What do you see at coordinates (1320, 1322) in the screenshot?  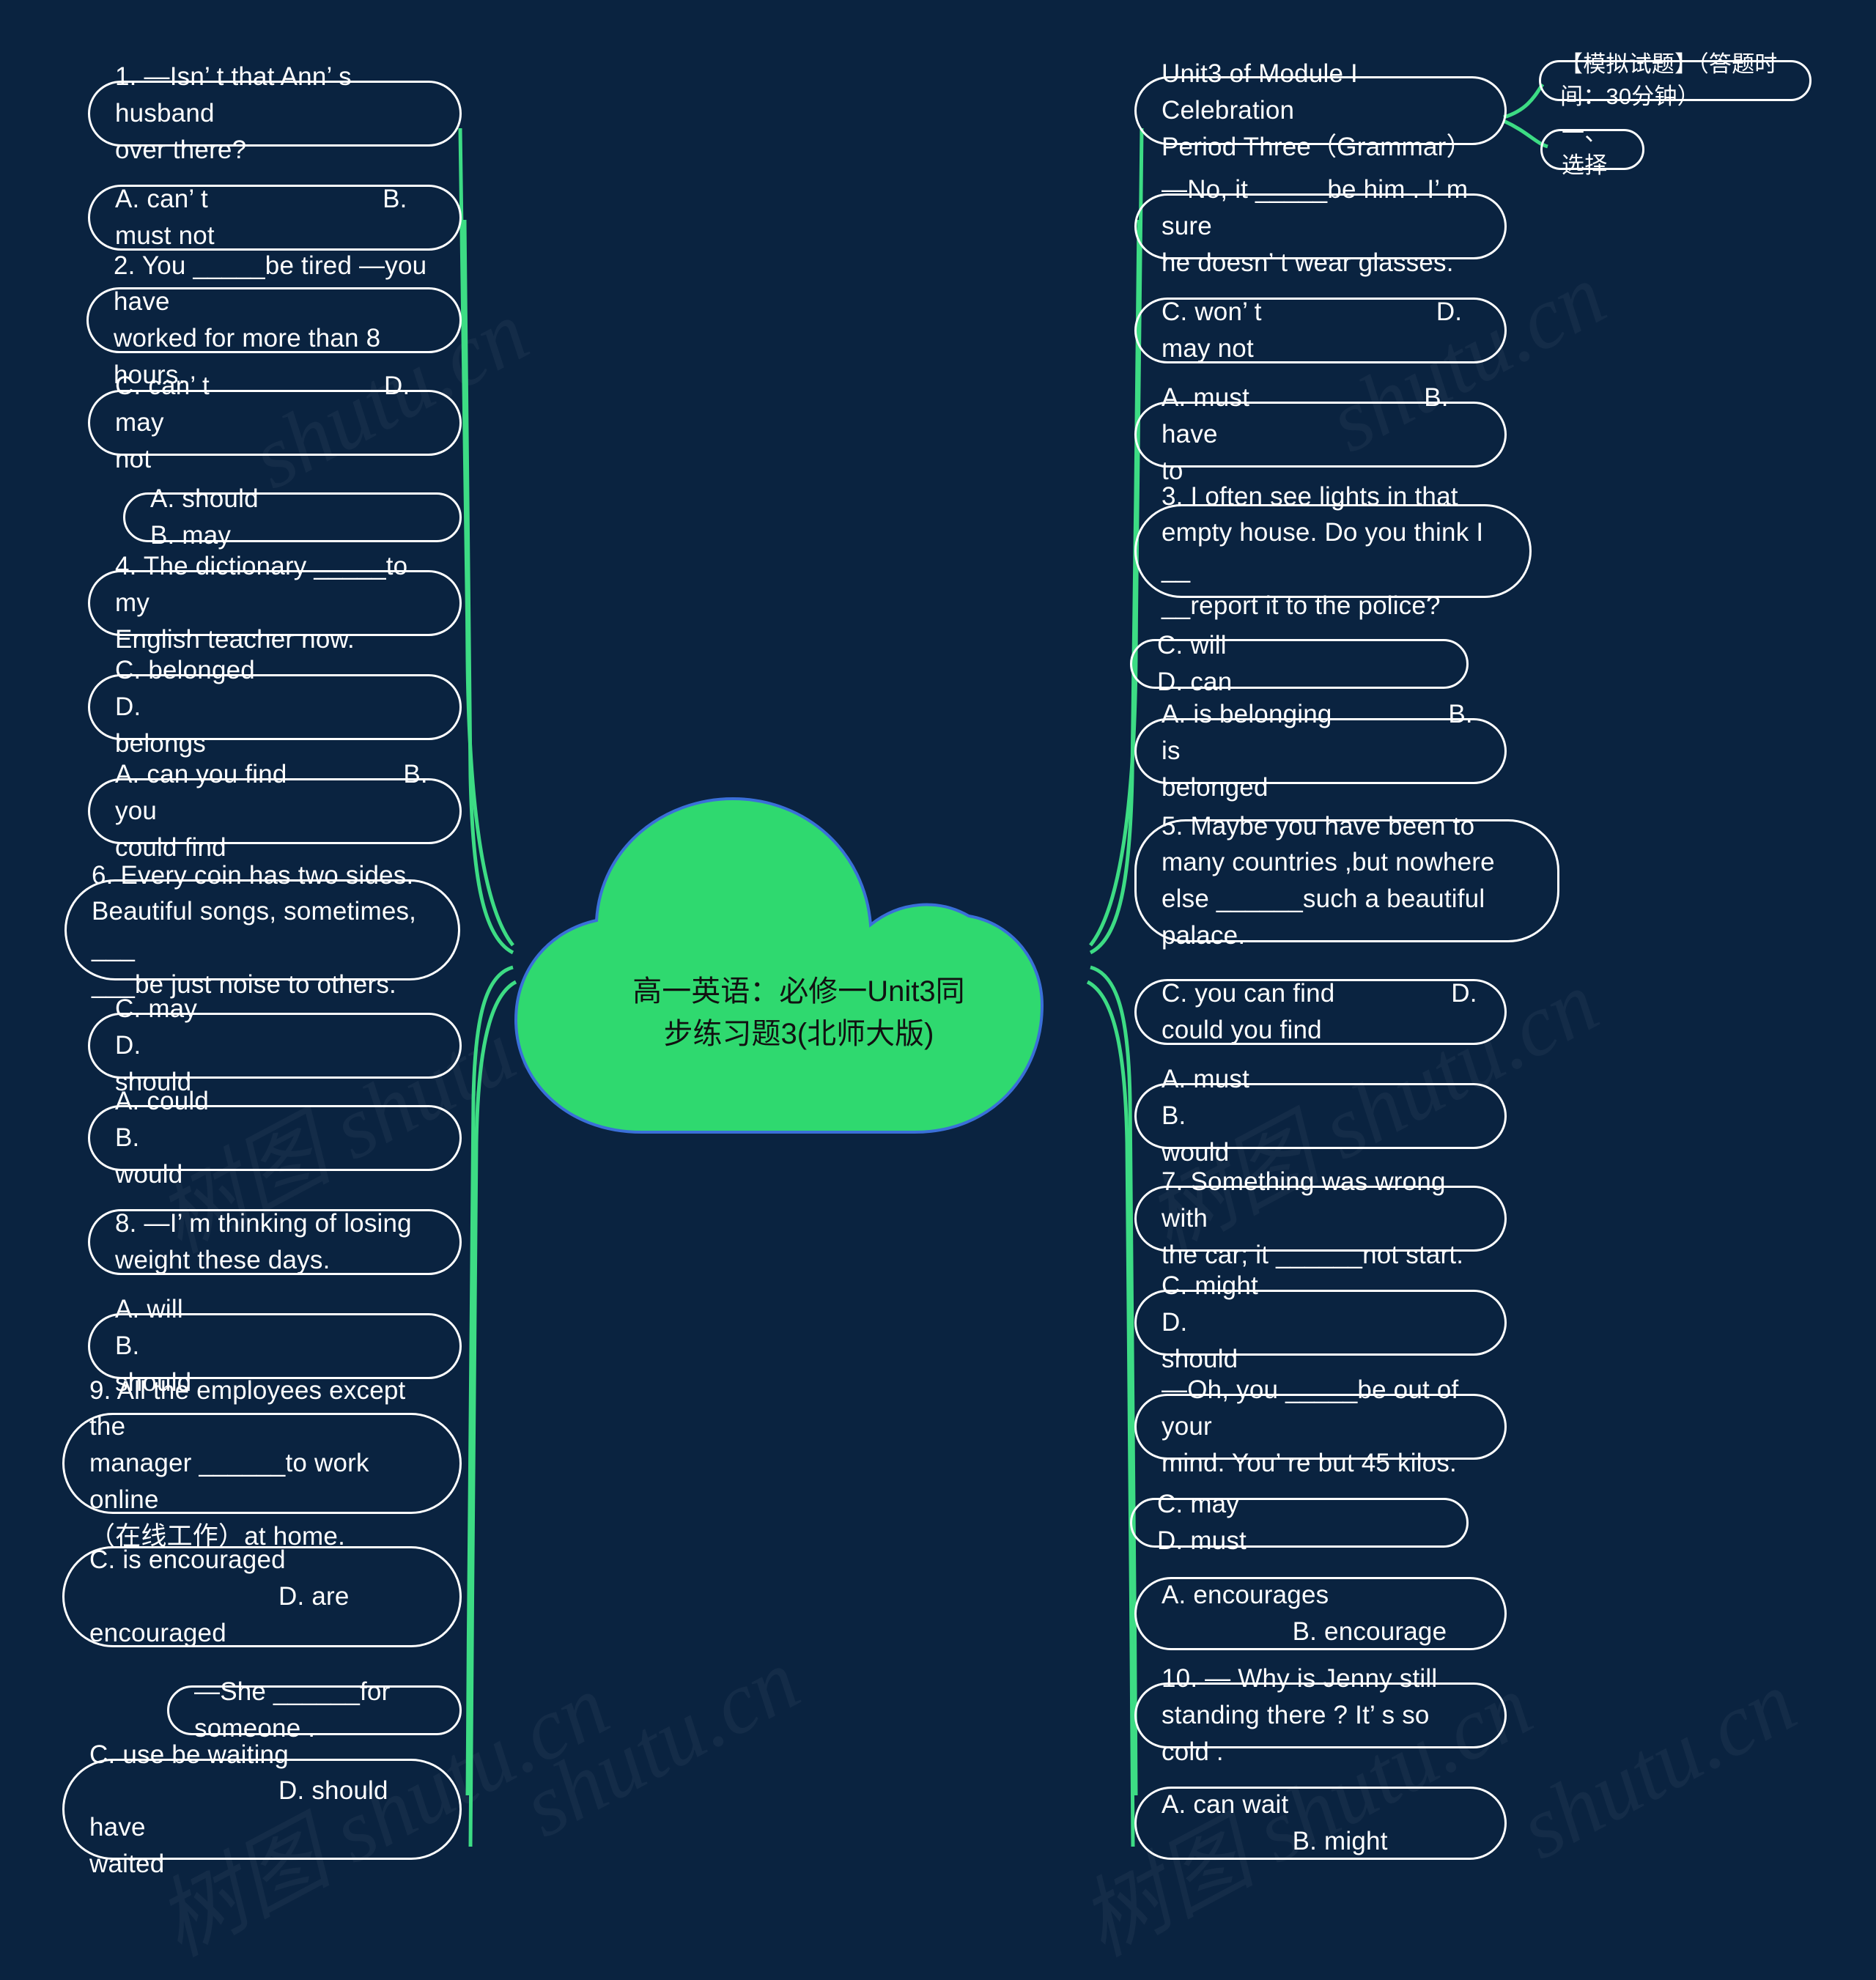 I see `right-node-12: C. might D. should` at bounding box center [1320, 1322].